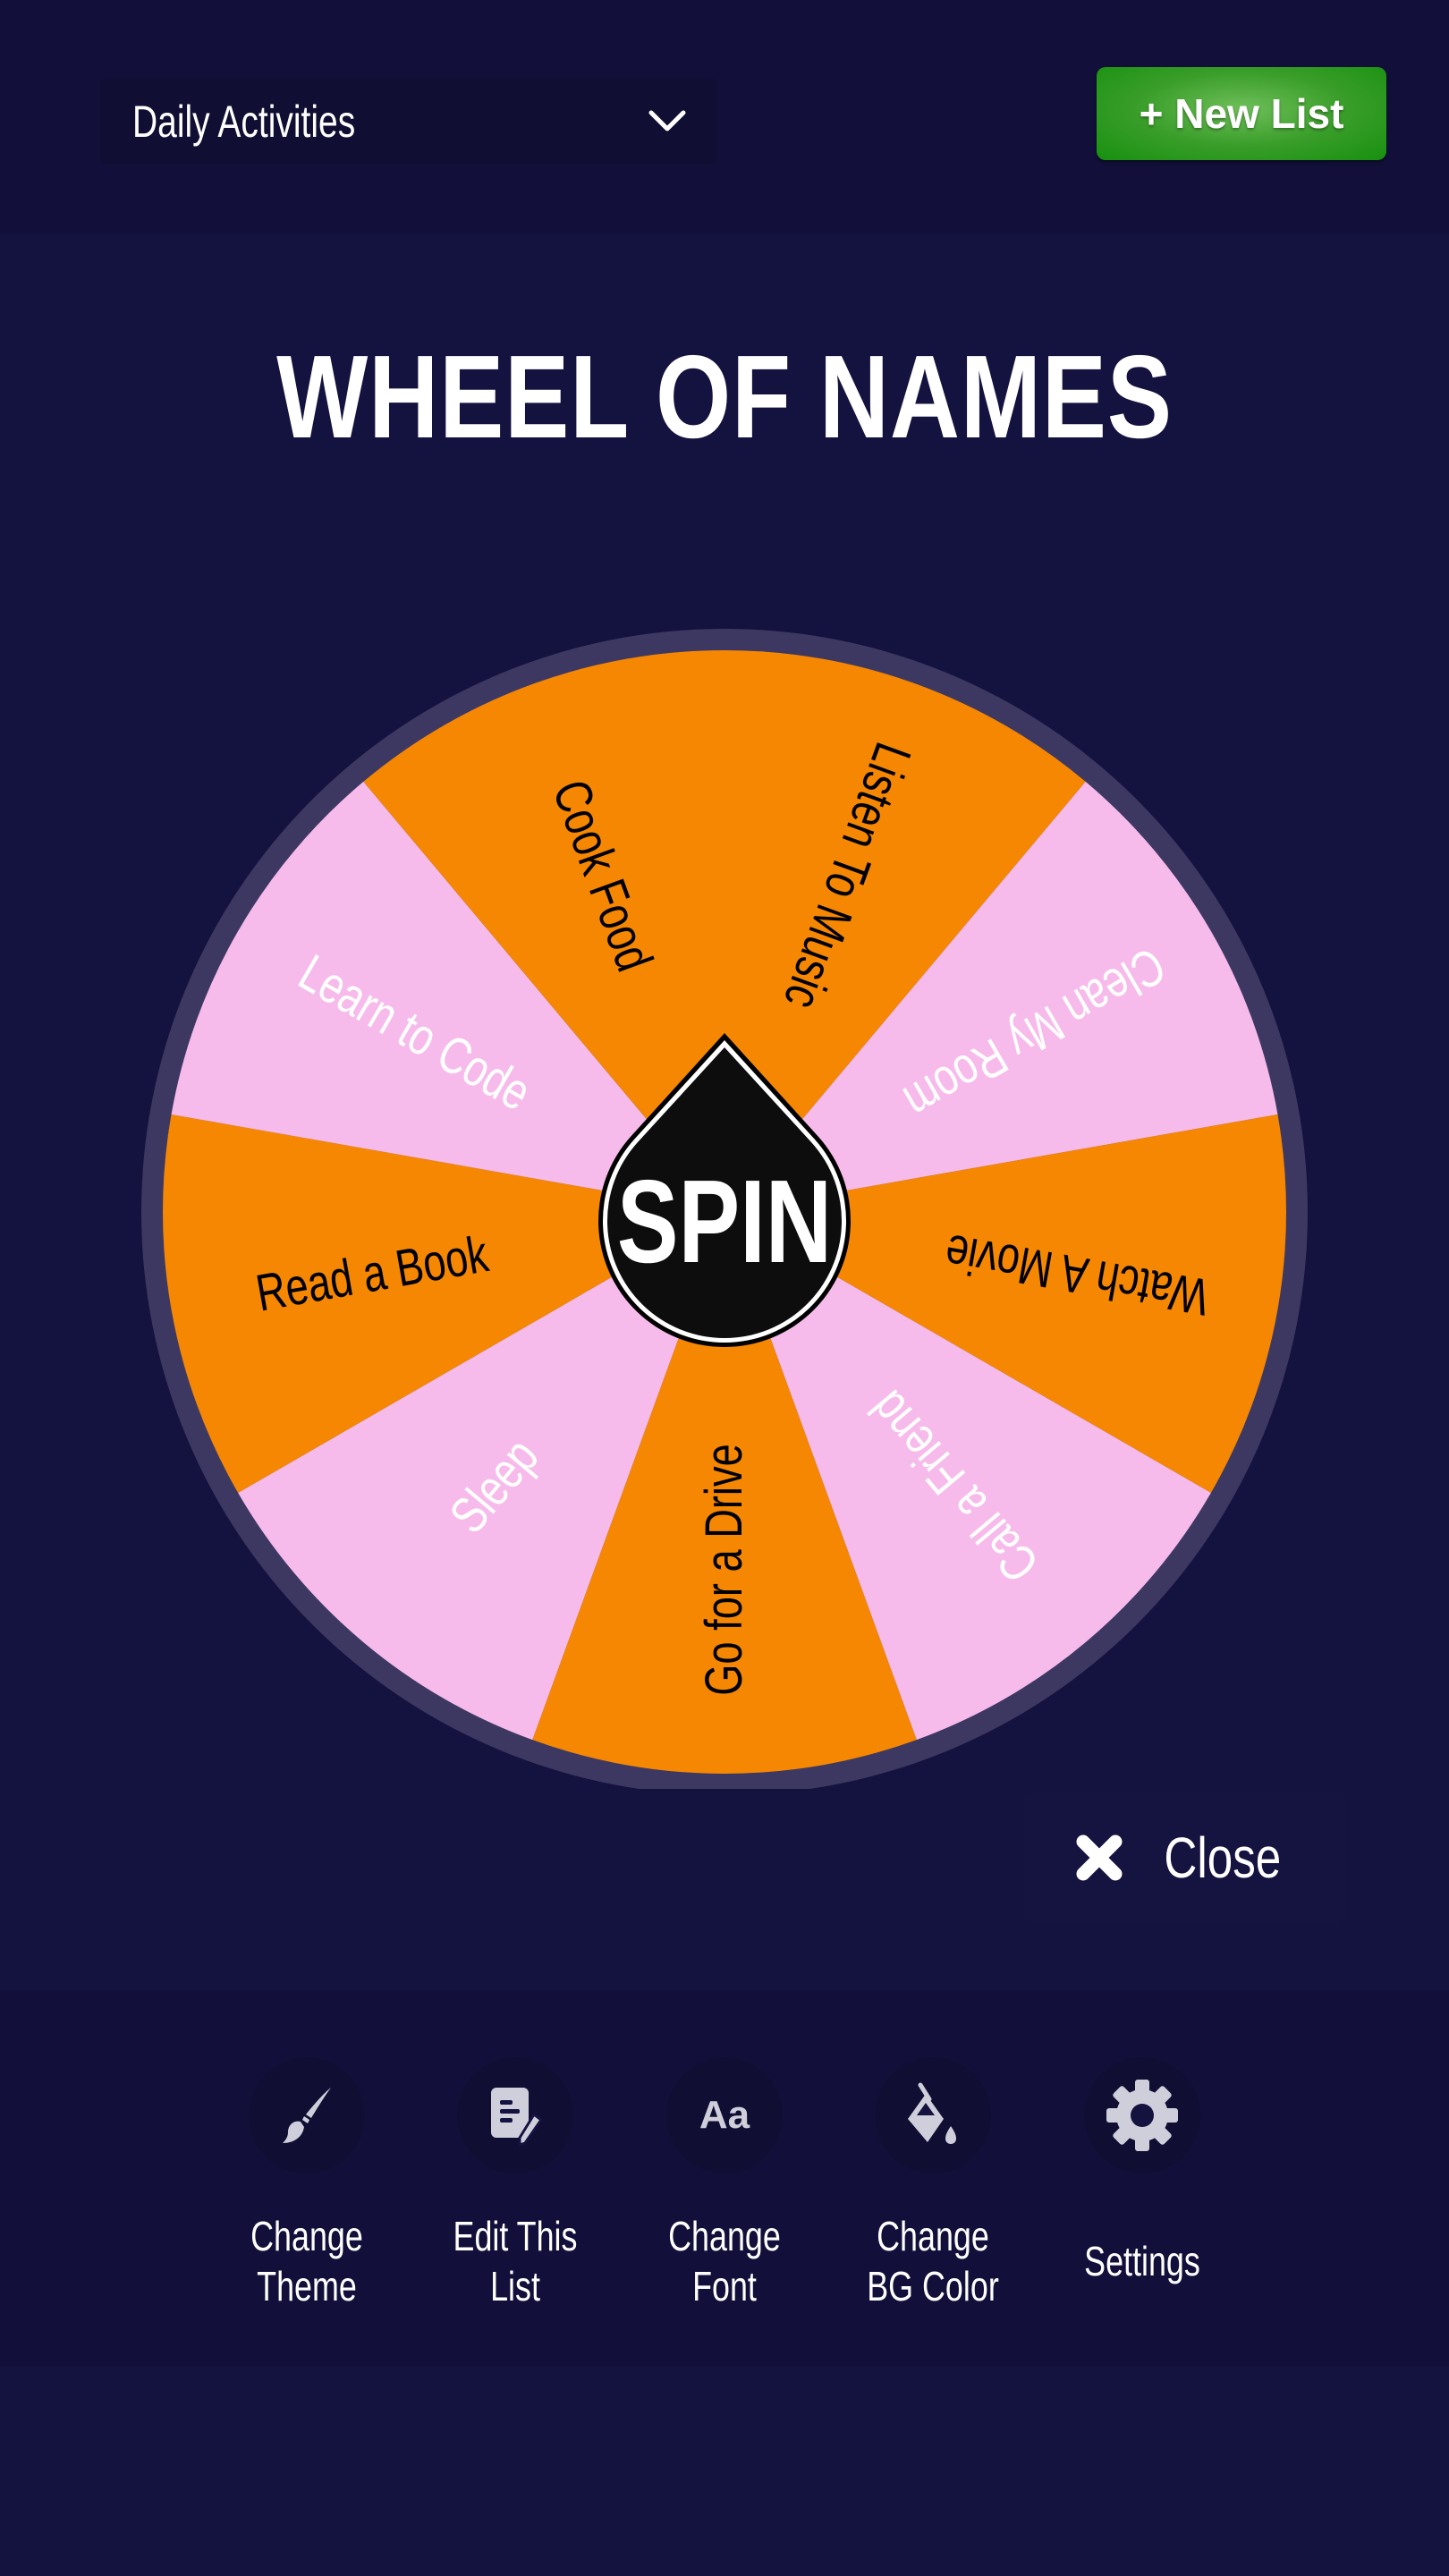 The width and height of the screenshot is (1449, 2576). Describe the element at coordinates (1142, 2115) in the screenshot. I see `gear-icon` at that location.